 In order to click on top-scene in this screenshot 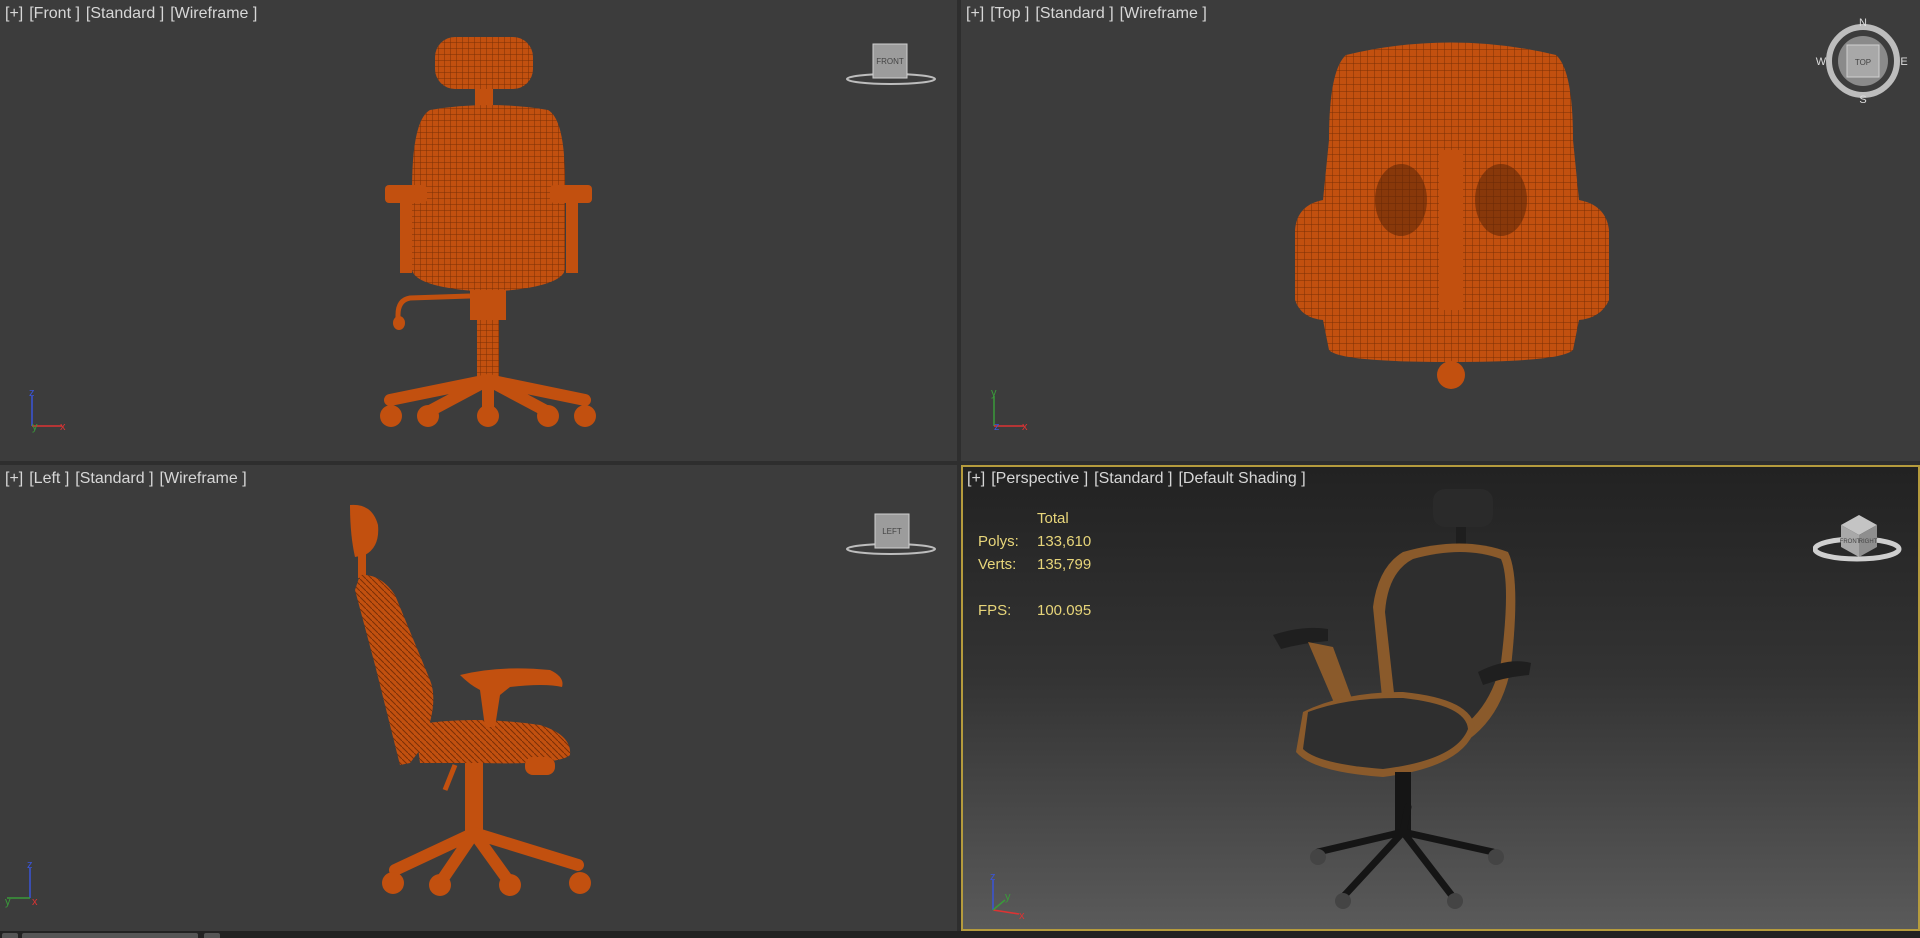, I will do `click(1452, 216)`.